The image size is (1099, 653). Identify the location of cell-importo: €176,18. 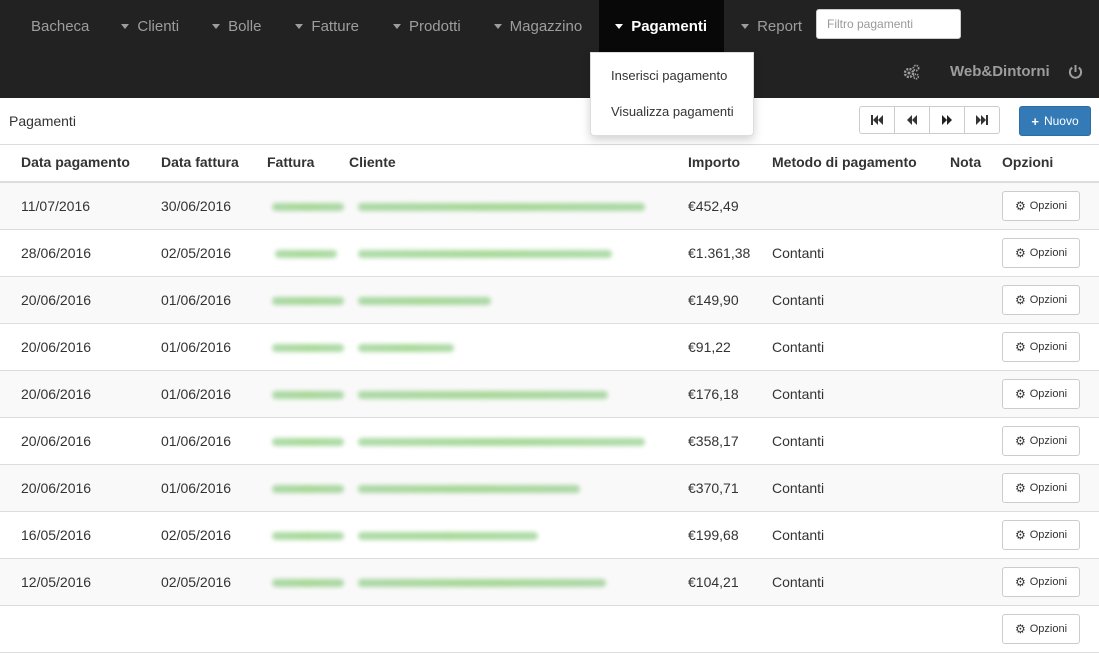
(713, 394).